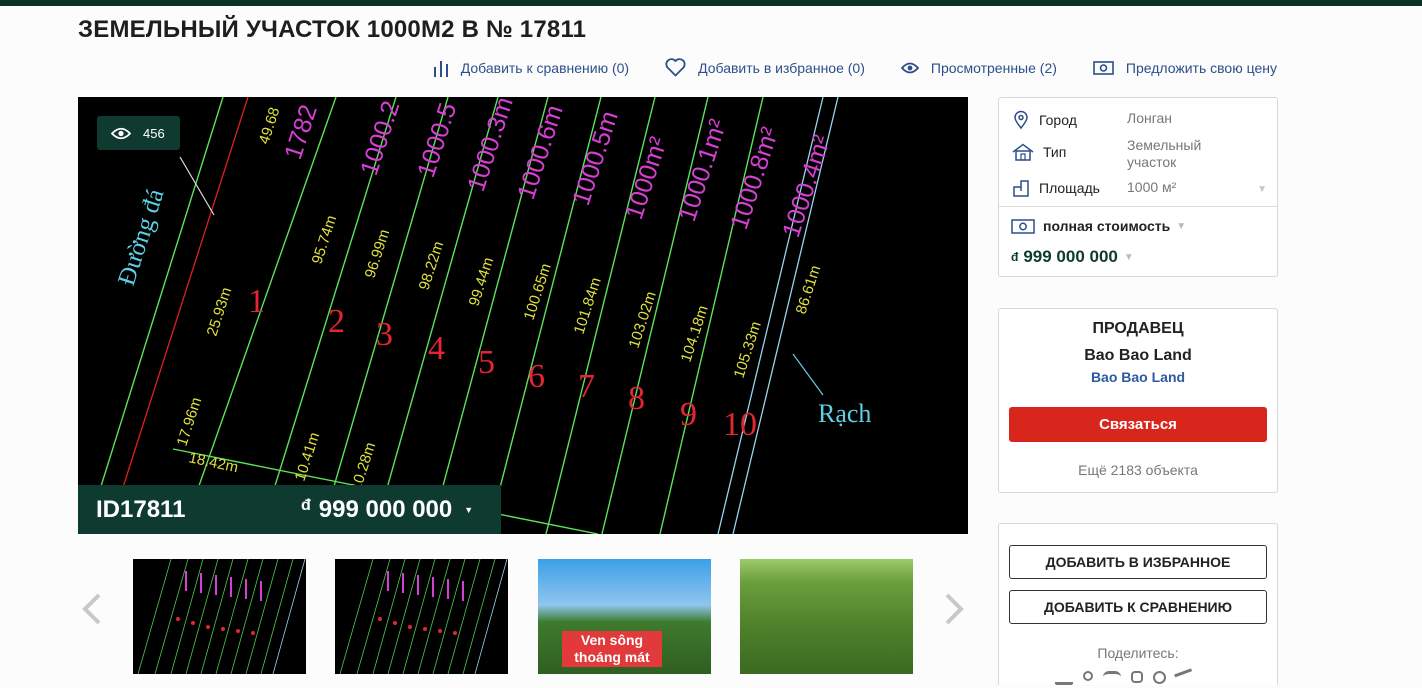  I want to click on lot-number: 2, so click(336, 321).